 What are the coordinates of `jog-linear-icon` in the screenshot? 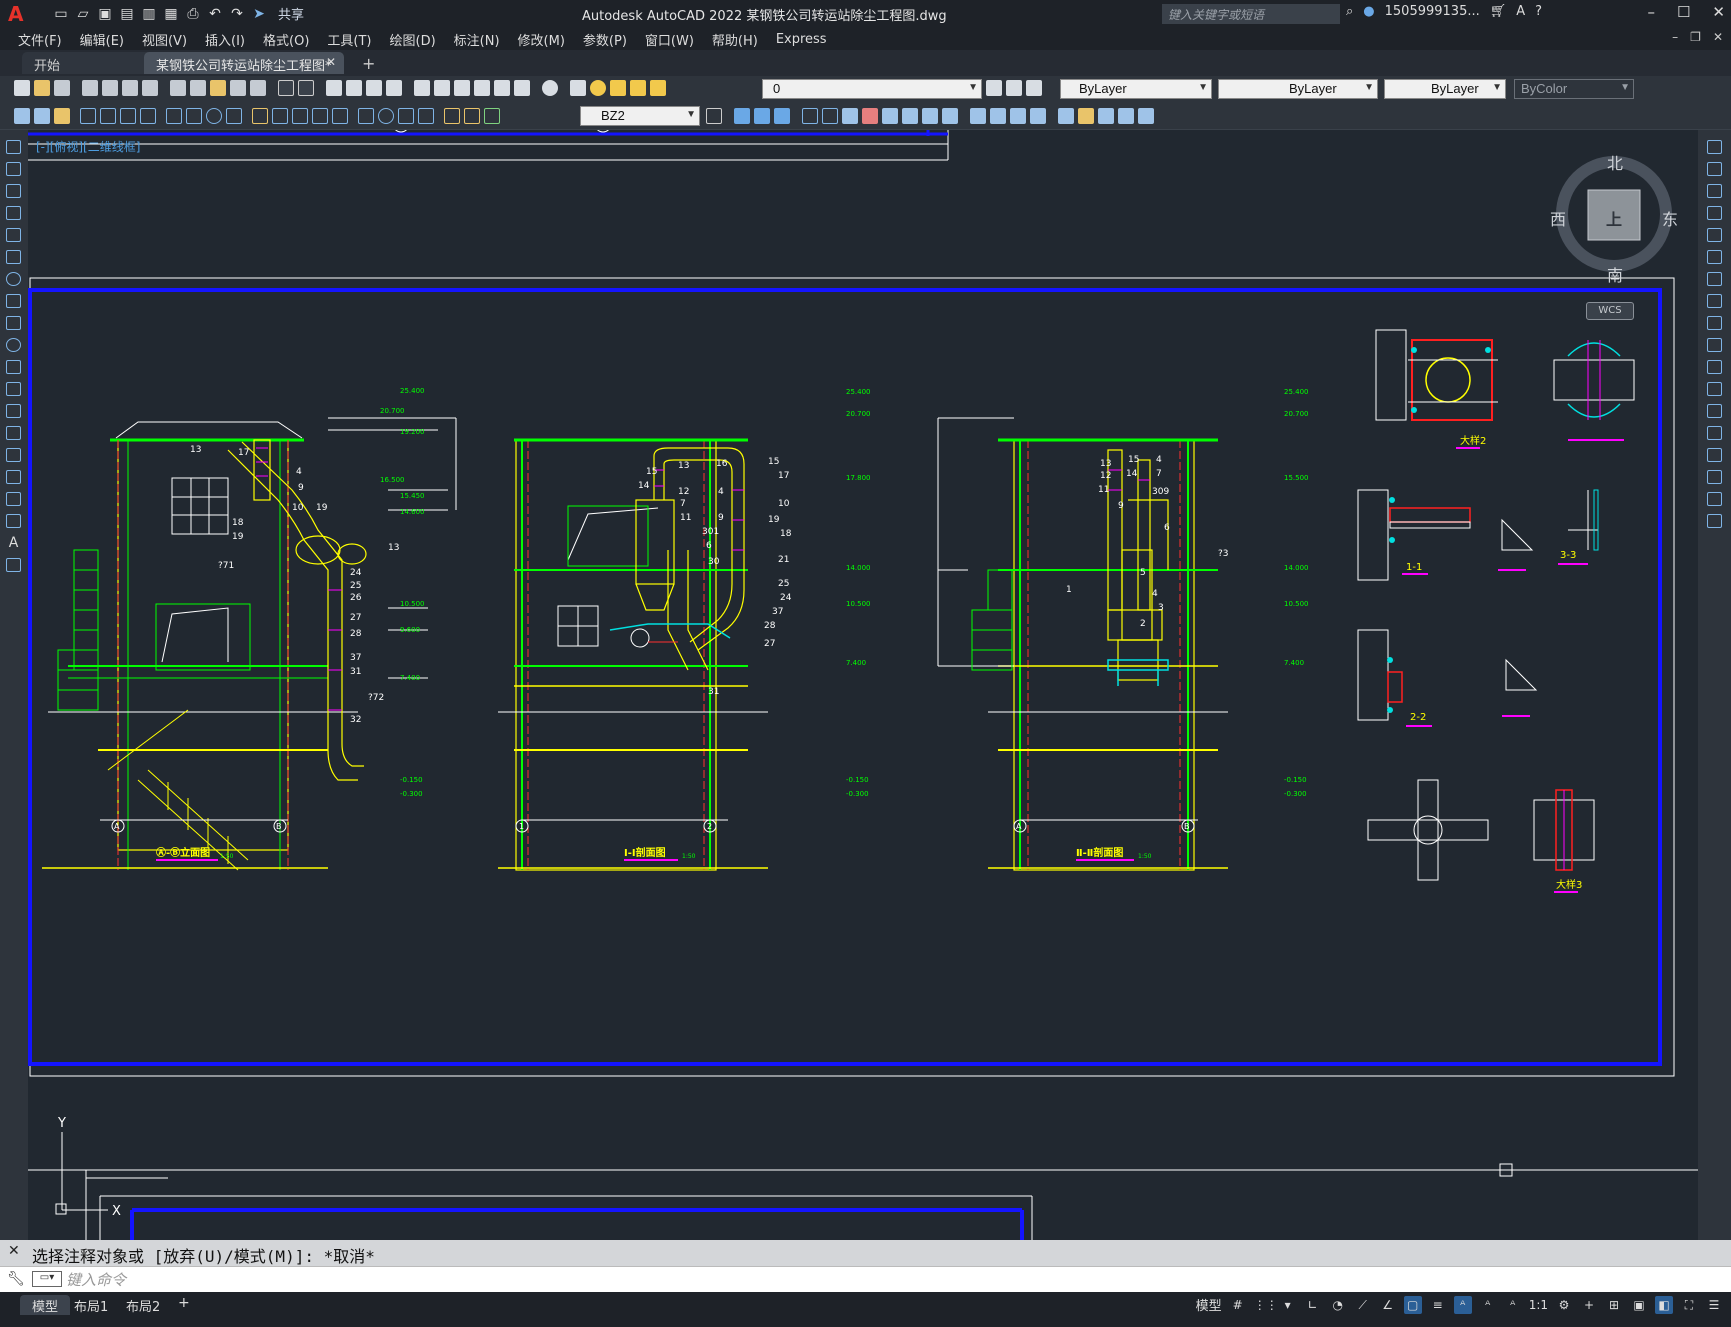 It's located at (426, 116).